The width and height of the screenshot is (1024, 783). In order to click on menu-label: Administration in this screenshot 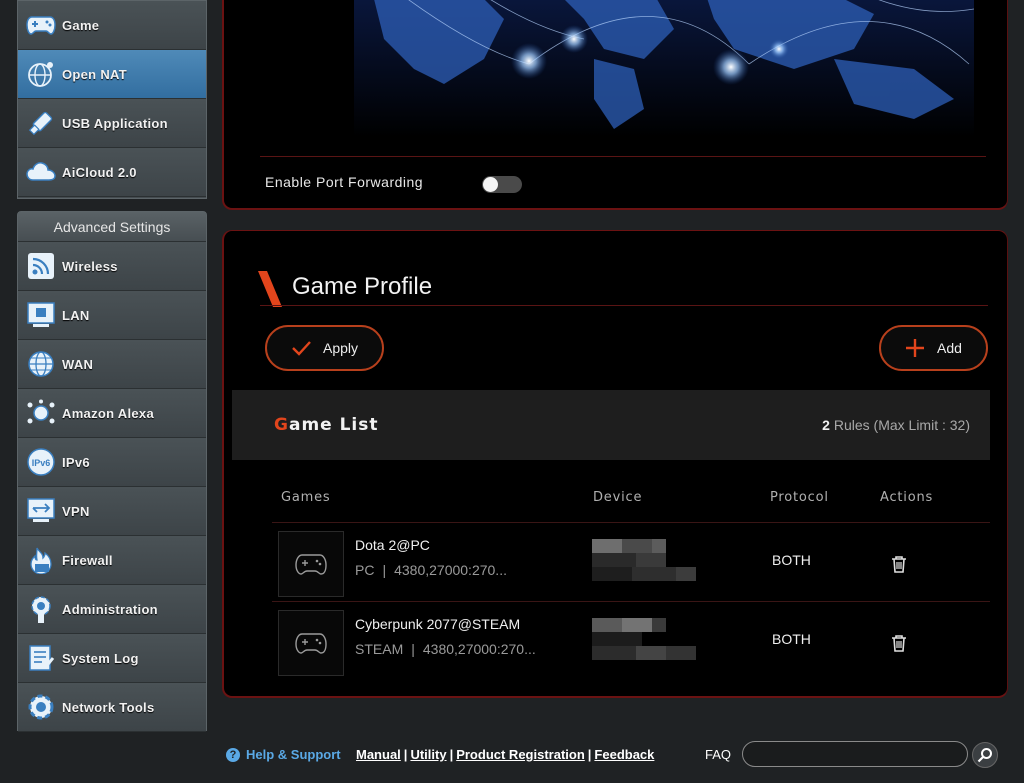, I will do `click(110, 609)`.